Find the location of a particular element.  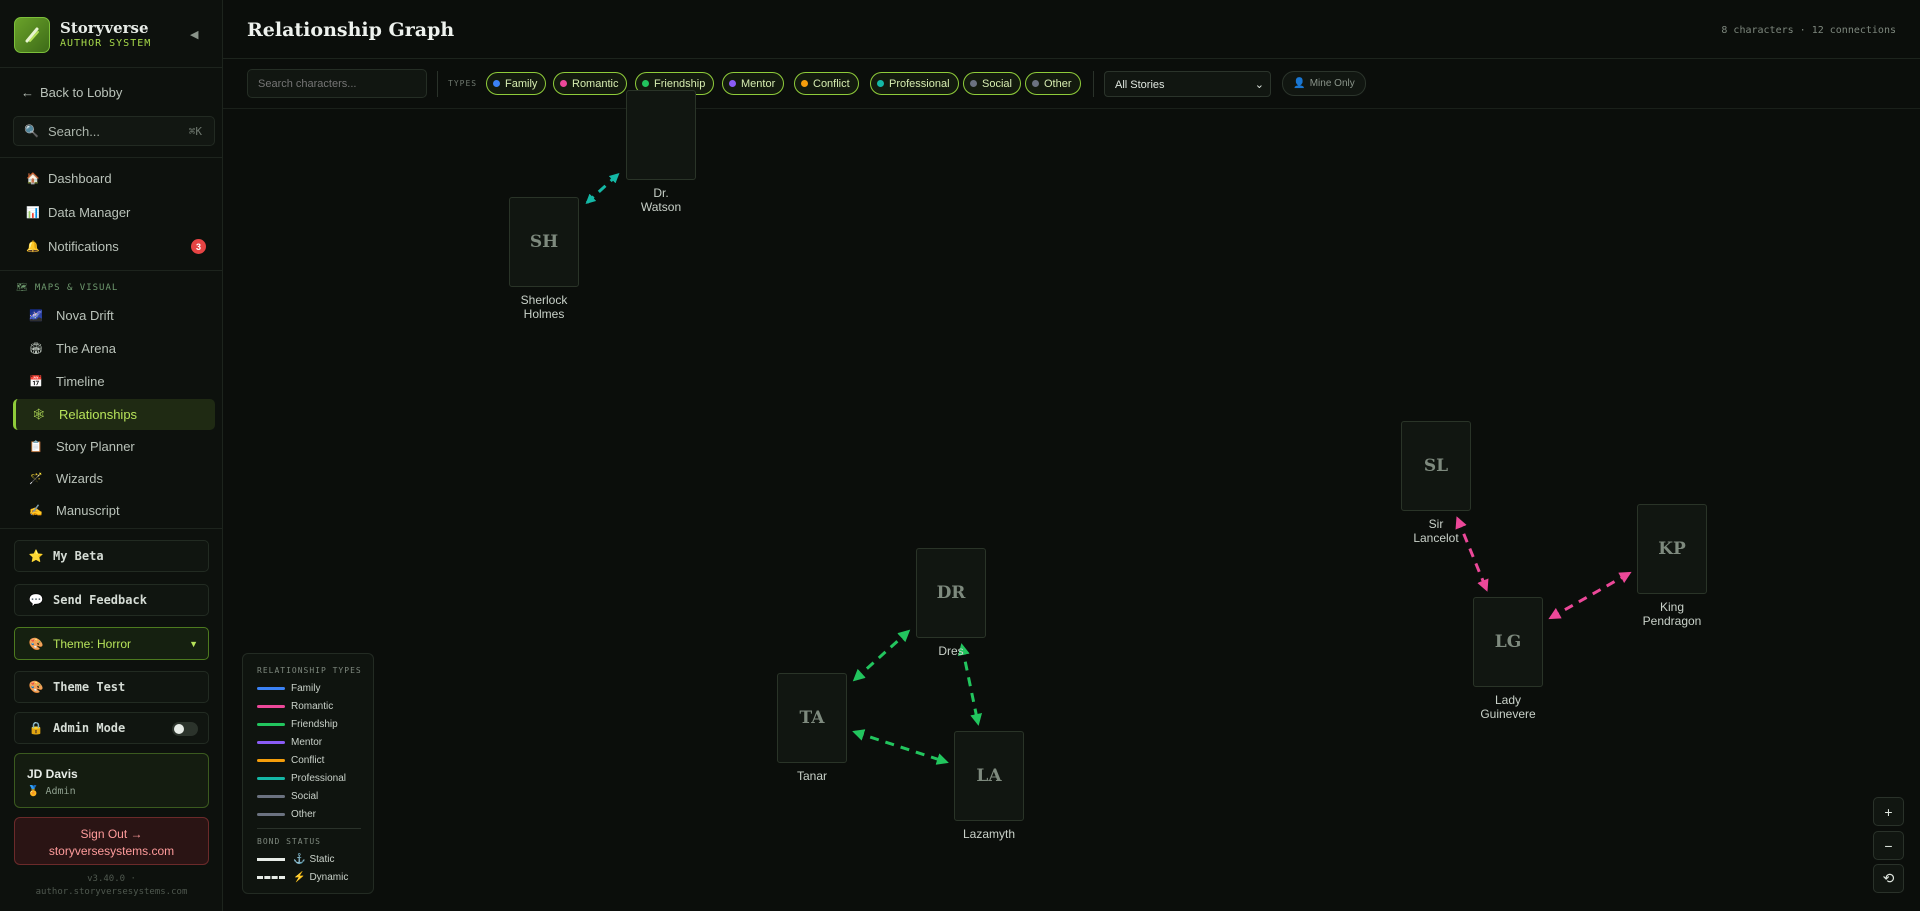

sidebar-item-nova-drift: 🌌 Nova Drift is located at coordinates (114, 315).